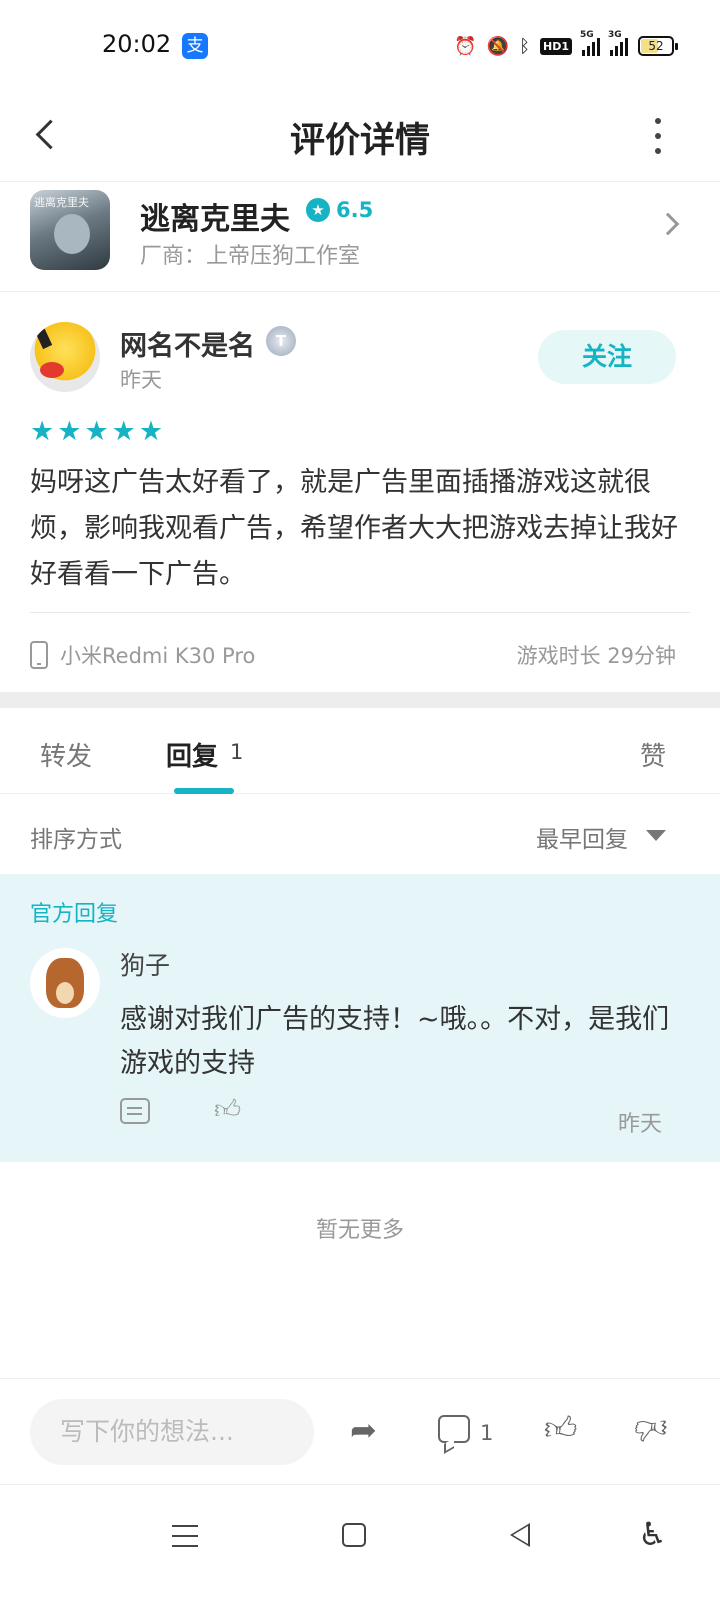 This screenshot has height=1600, width=720. Describe the element at coordinates (363, 1430) in the screenshot. I see `share-icon: ➦` at that location.